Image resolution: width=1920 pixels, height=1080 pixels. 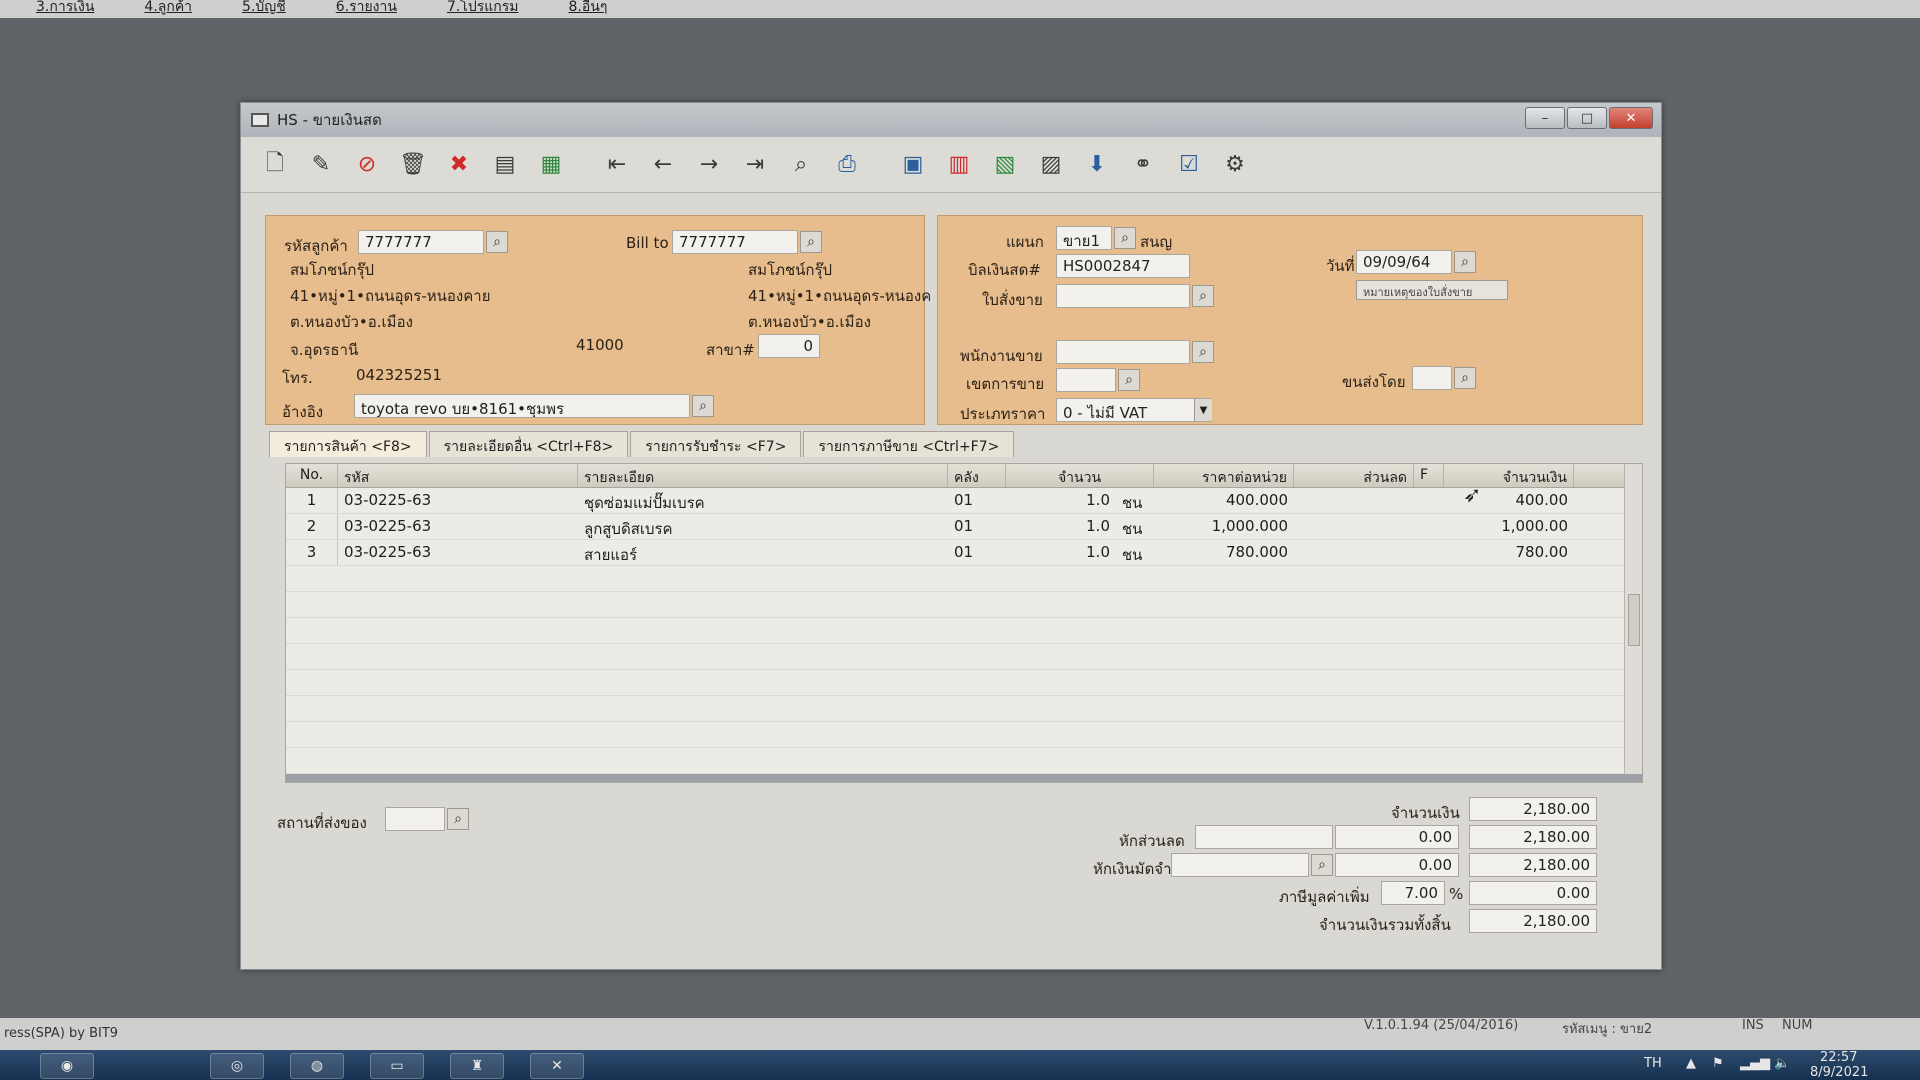 I want to click on ship-place-field, so click(x=415, y=819).